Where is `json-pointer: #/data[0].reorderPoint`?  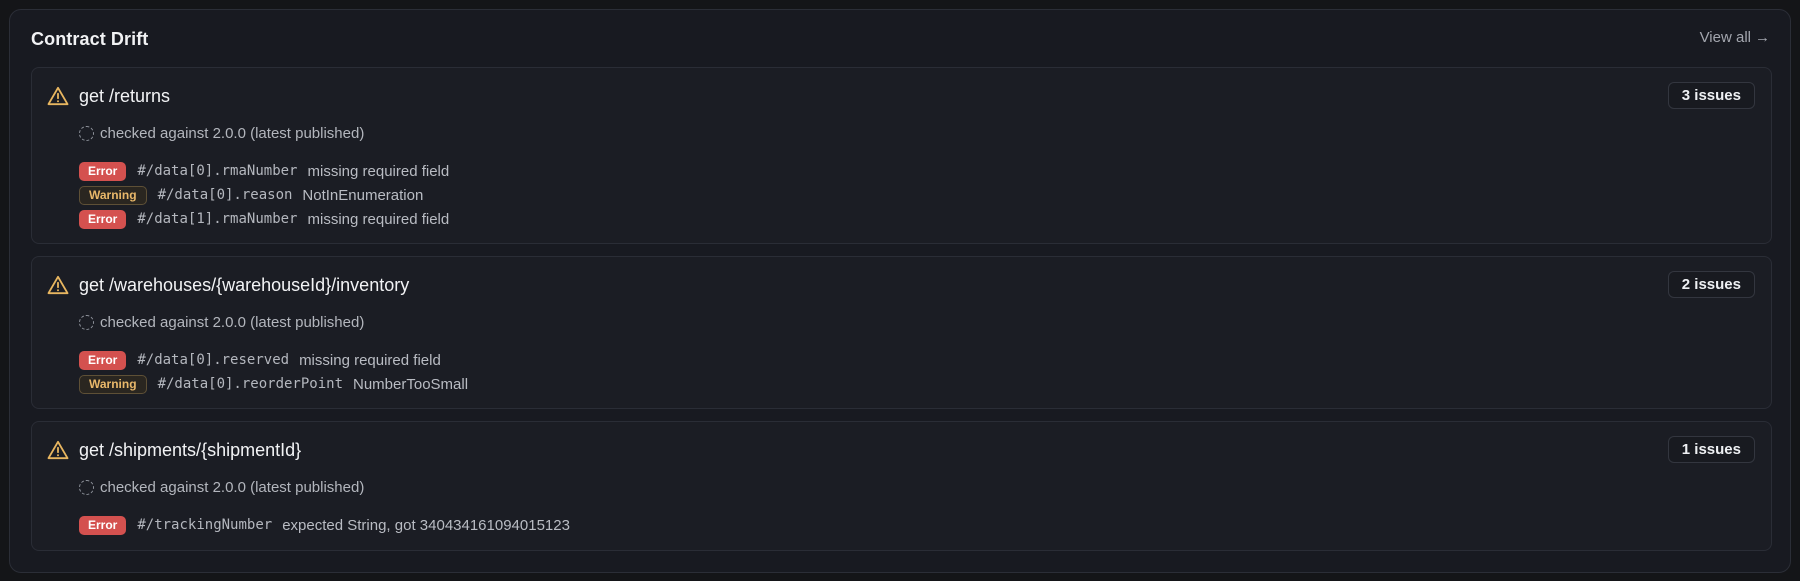
json-pointer: #/data[0].reorderPoint is located at coordinates (250, 384).